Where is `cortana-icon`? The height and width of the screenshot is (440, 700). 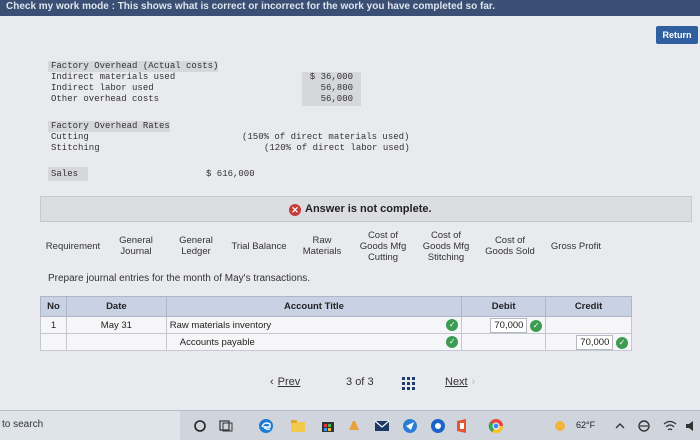
cortana-icon is located at coordinates (200, 426).